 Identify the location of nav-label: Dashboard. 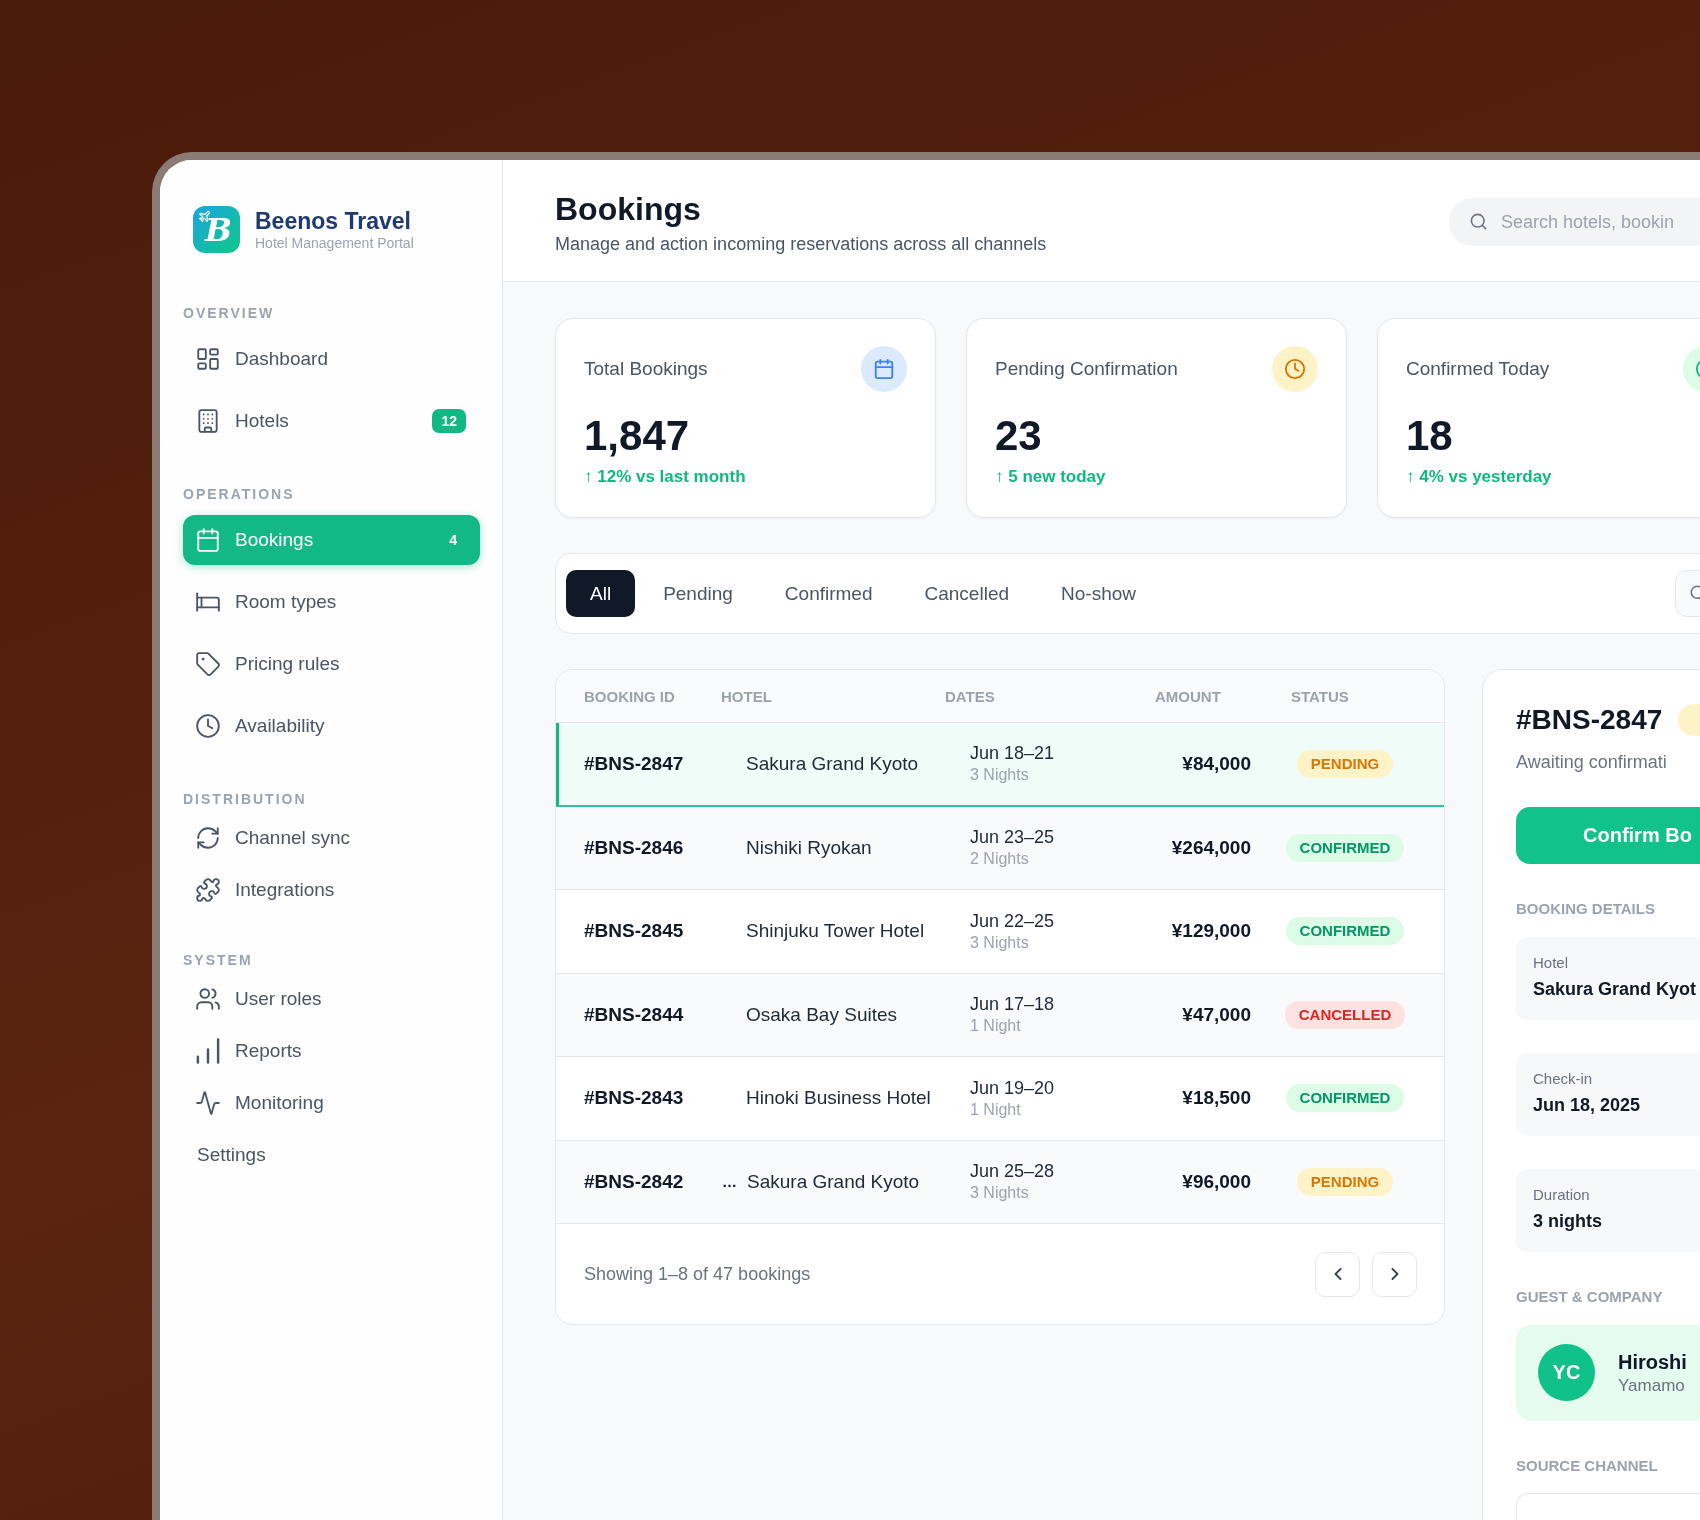
(282, 359).